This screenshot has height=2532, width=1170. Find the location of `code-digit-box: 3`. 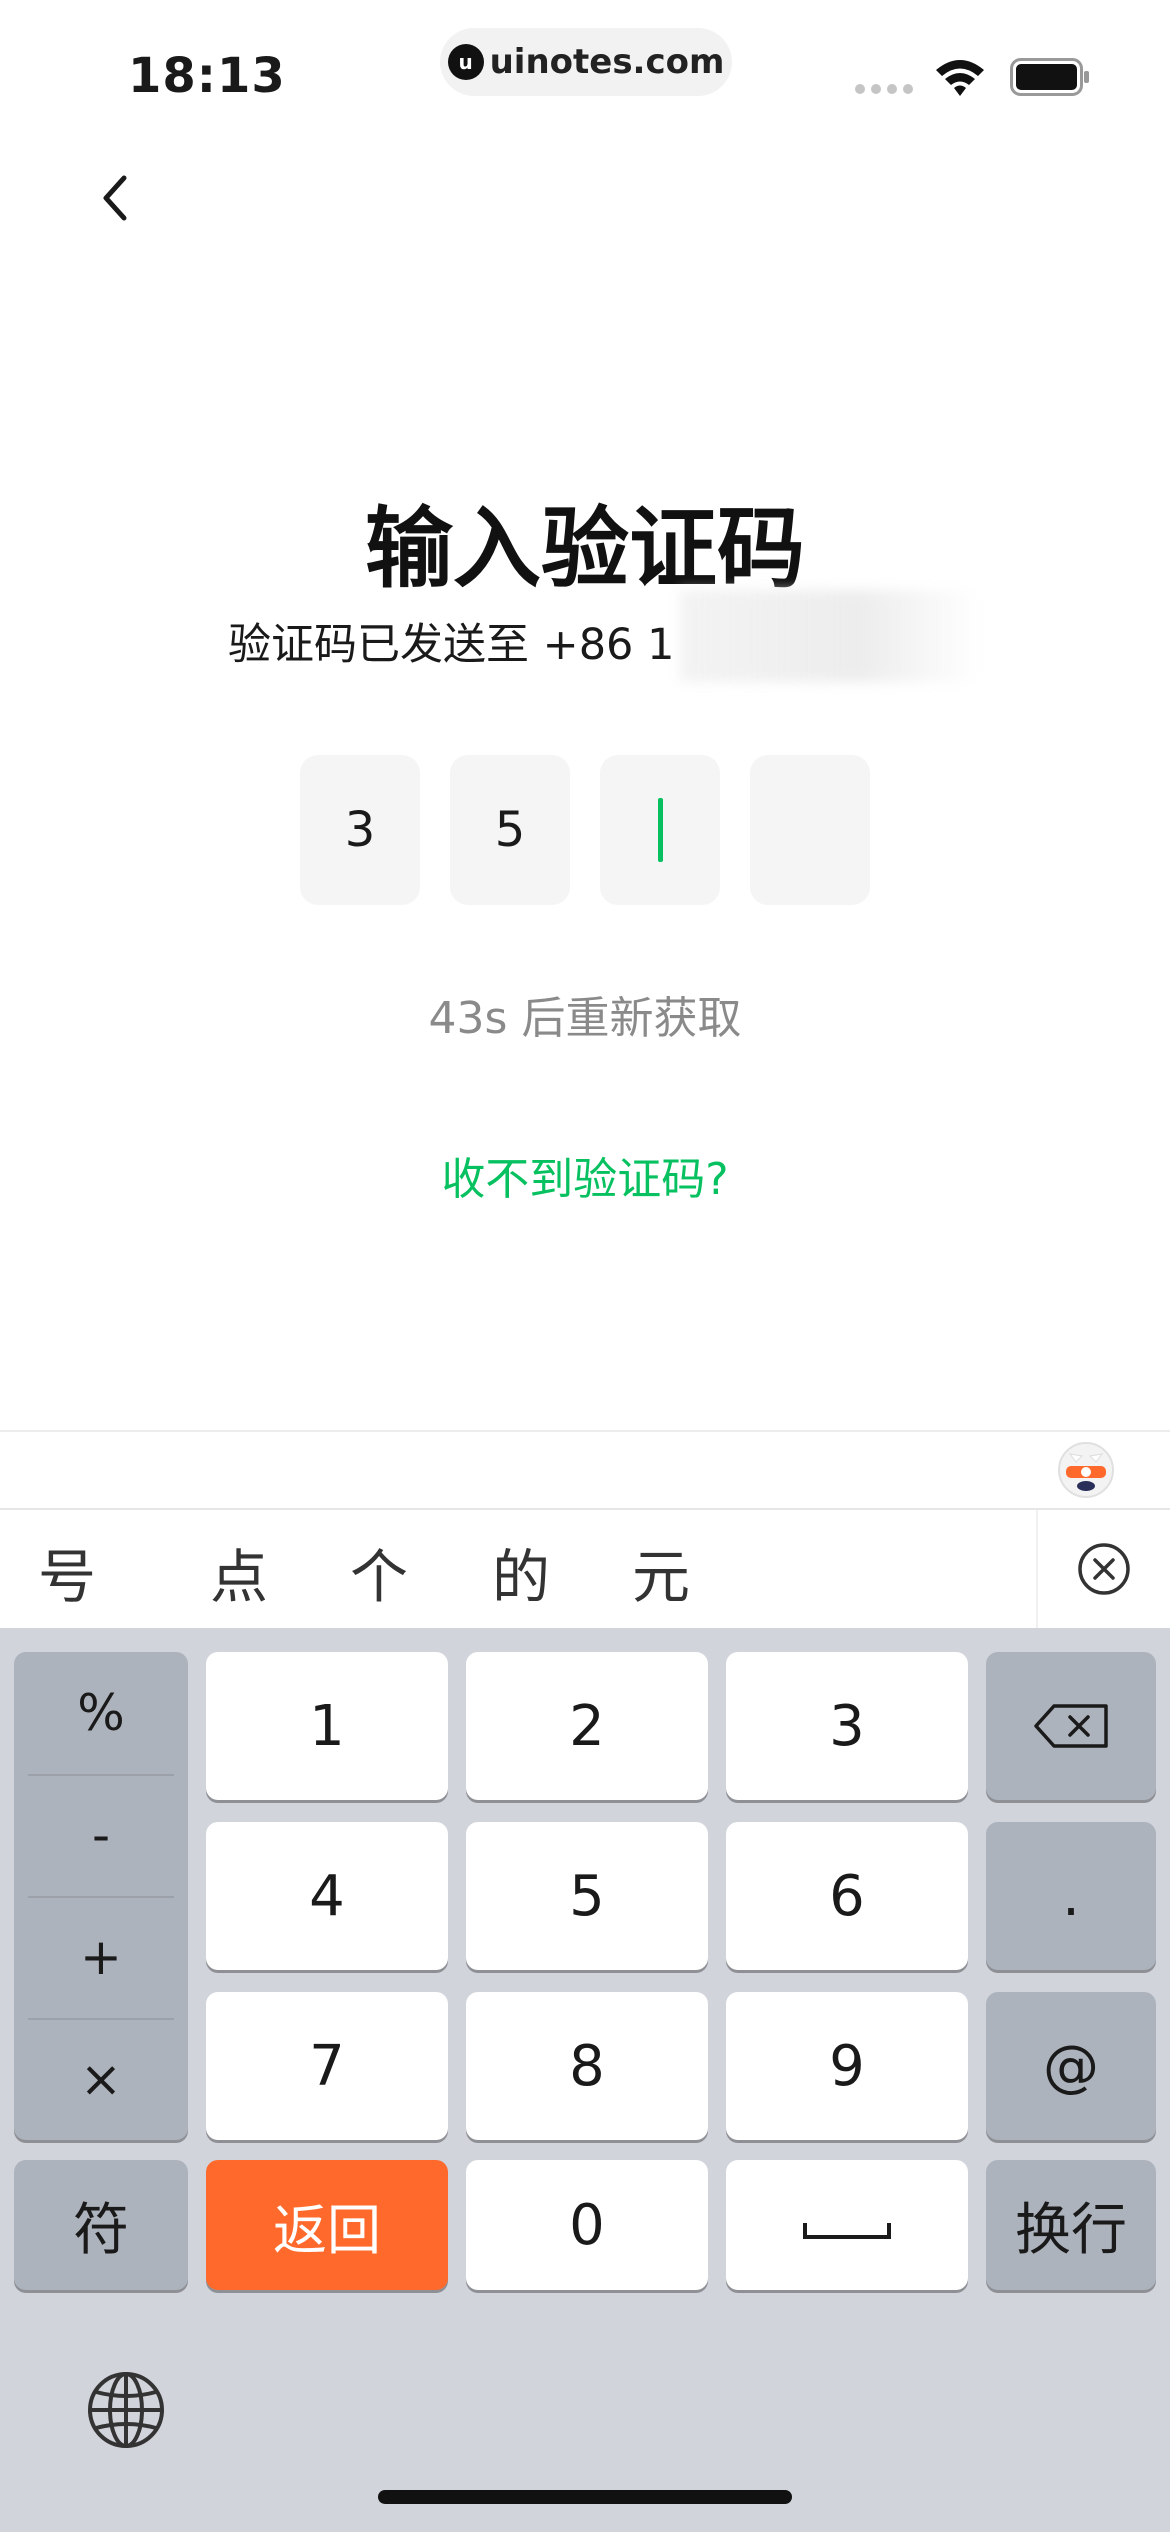

code-digit-box: 3 is located at coordinates (360, 830).